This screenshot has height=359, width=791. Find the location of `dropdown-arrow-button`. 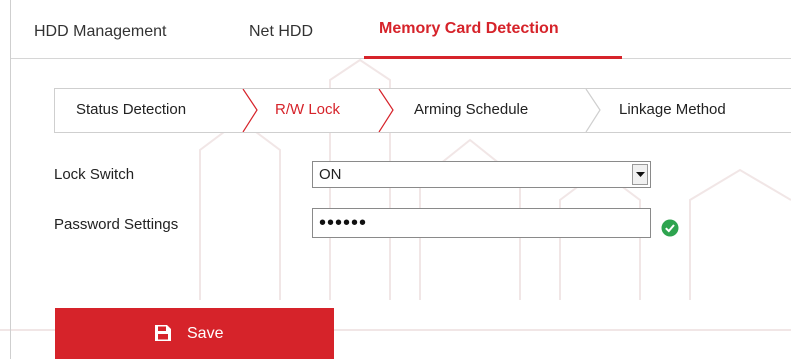

dropdown-arrow-button is located at coordinates (640, 174).